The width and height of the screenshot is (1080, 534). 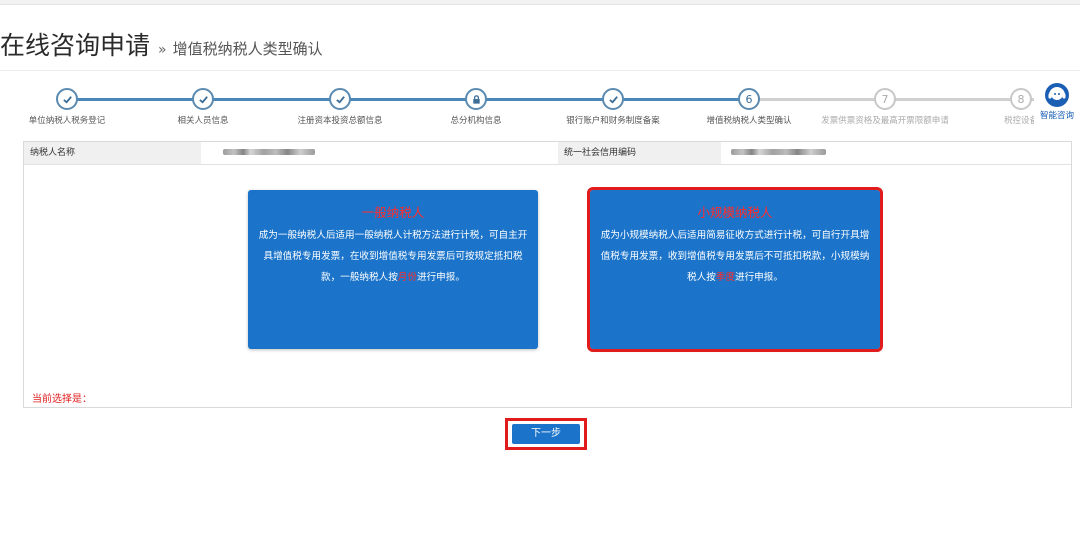 What do you see at coordinates (67, 121) in the screenshot?
I see `step-label: 单位纳税人税务登记` at bounding box center [67, 121].